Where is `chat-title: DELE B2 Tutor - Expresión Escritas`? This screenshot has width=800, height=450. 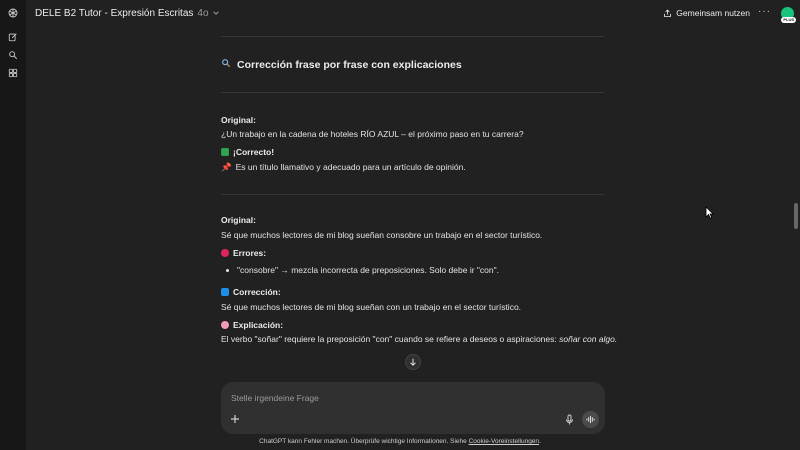
chat-title: DELE B2 Tutor - Expresión Escritas is located at coordinates (114, 13).